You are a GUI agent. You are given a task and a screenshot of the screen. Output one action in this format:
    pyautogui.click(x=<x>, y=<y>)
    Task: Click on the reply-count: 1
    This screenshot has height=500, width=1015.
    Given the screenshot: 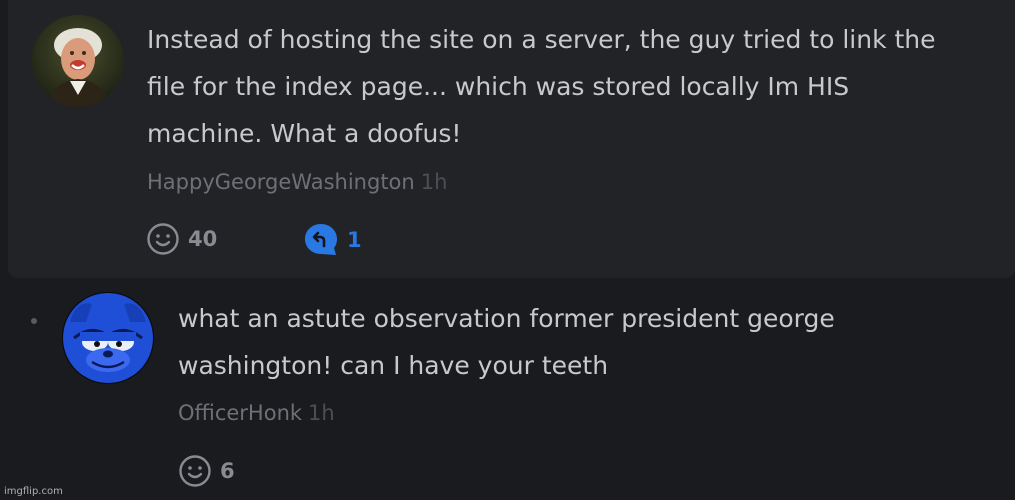 What is the action you would take?
    pyautogui.click(x=354, y=240)
    